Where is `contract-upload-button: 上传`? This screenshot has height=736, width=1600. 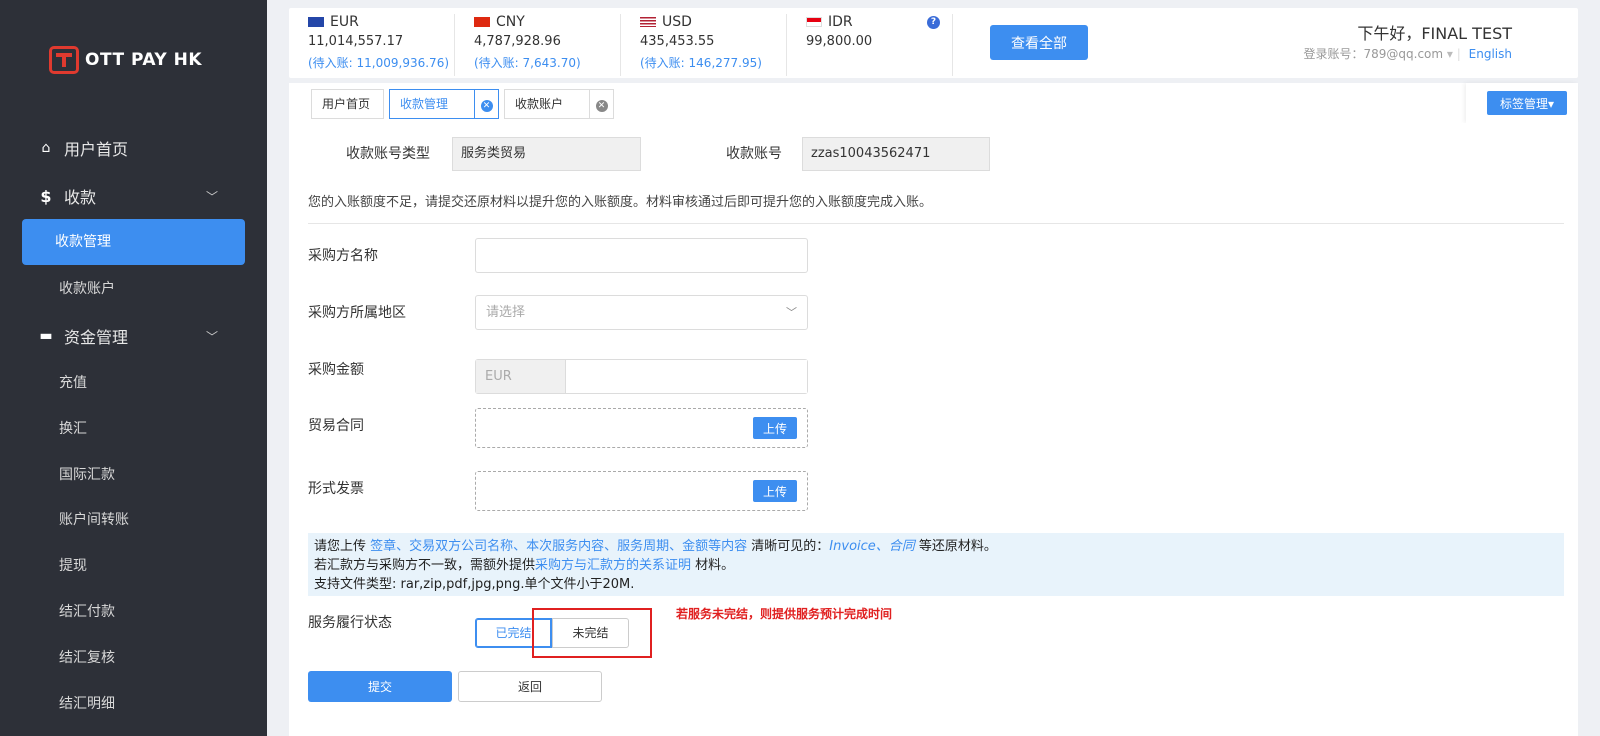 contract-upload-button: 上传 is located at coordinates (775, 428).